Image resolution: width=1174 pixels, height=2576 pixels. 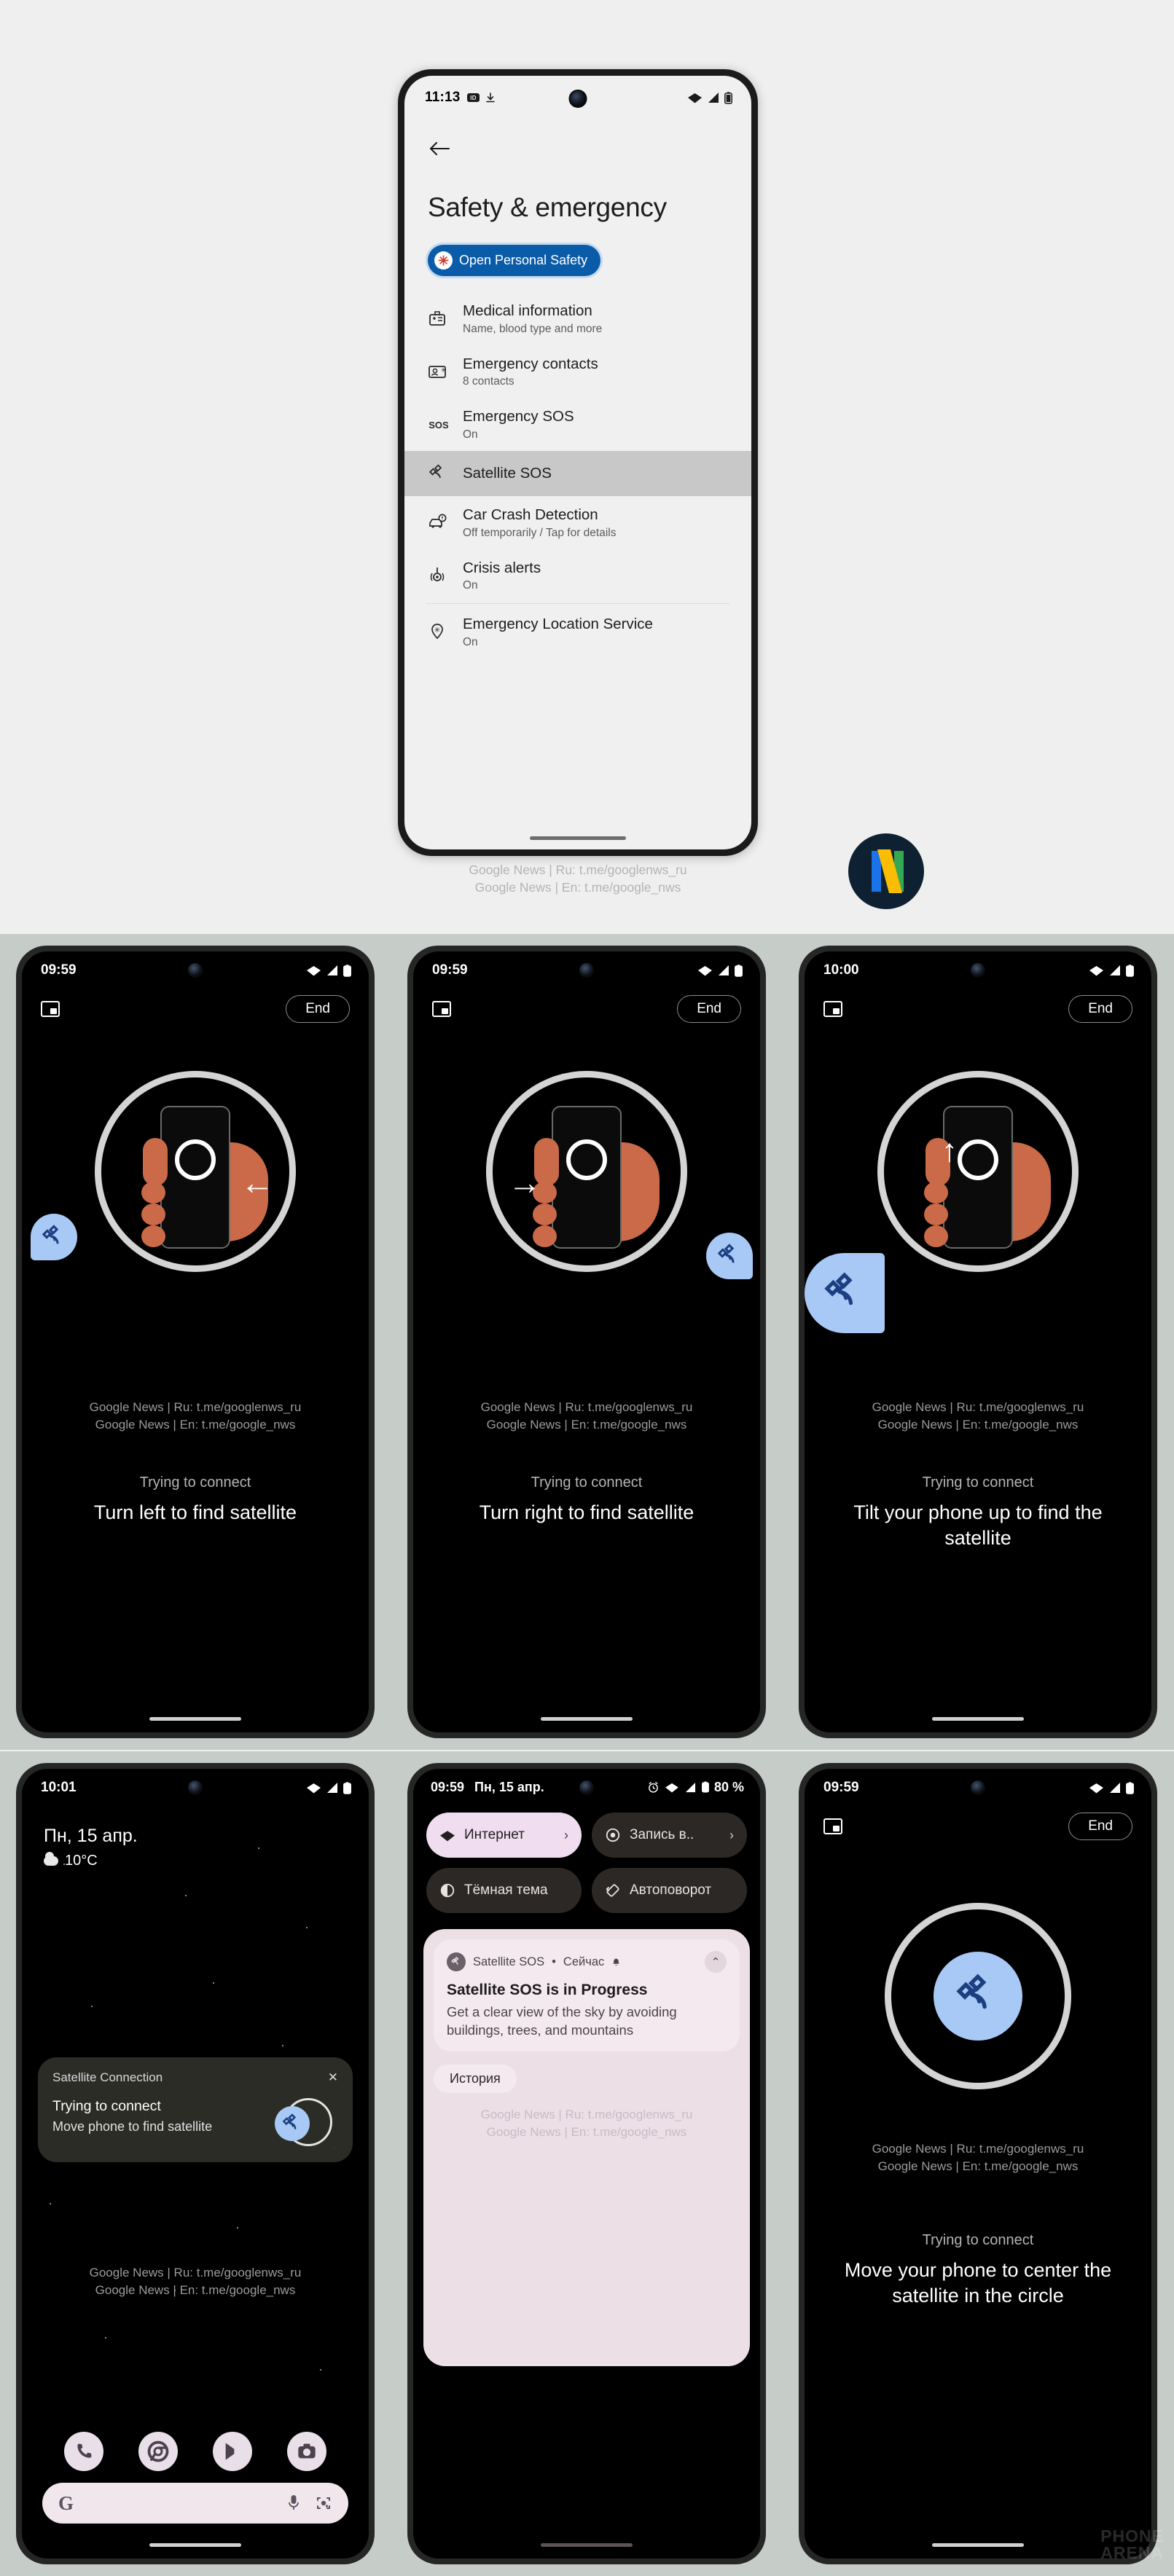 I want to click on open-personal-safety-button: ✳ Open Personal Safety, so click(x=514, y=260).